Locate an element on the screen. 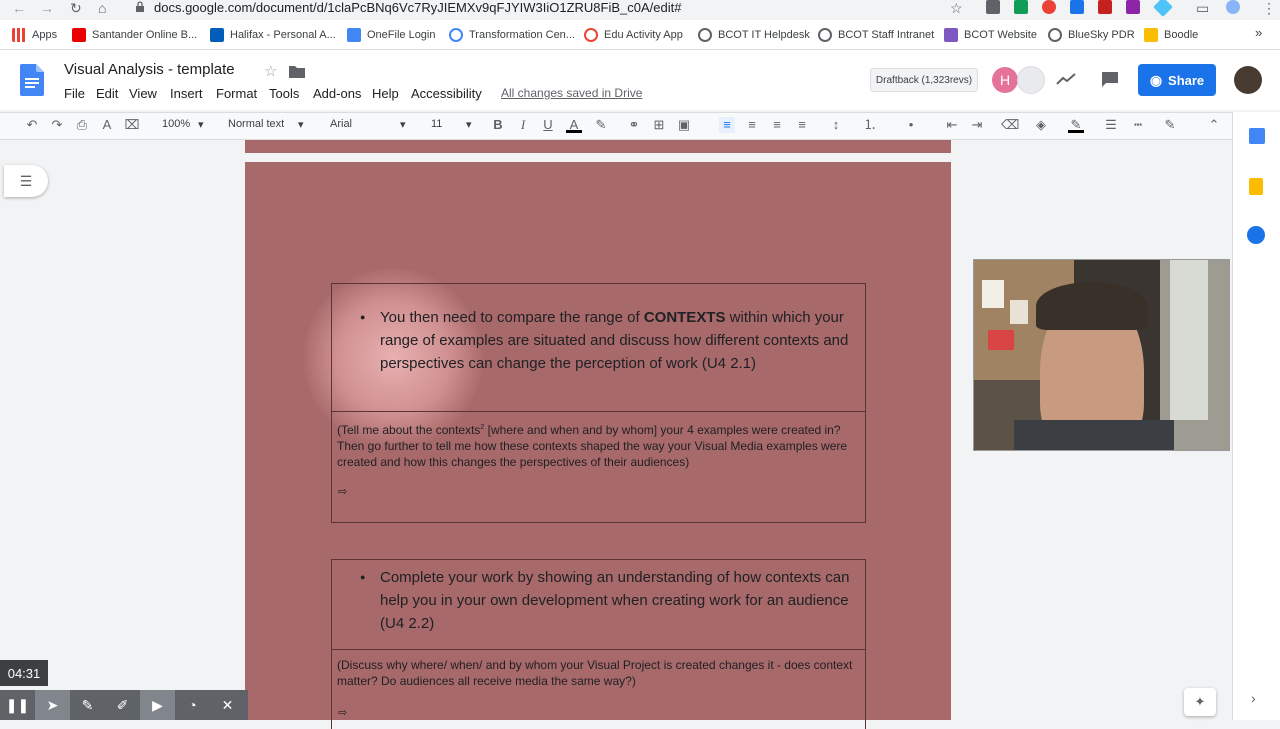  user-avatar is located at coordinates (1248, 80).